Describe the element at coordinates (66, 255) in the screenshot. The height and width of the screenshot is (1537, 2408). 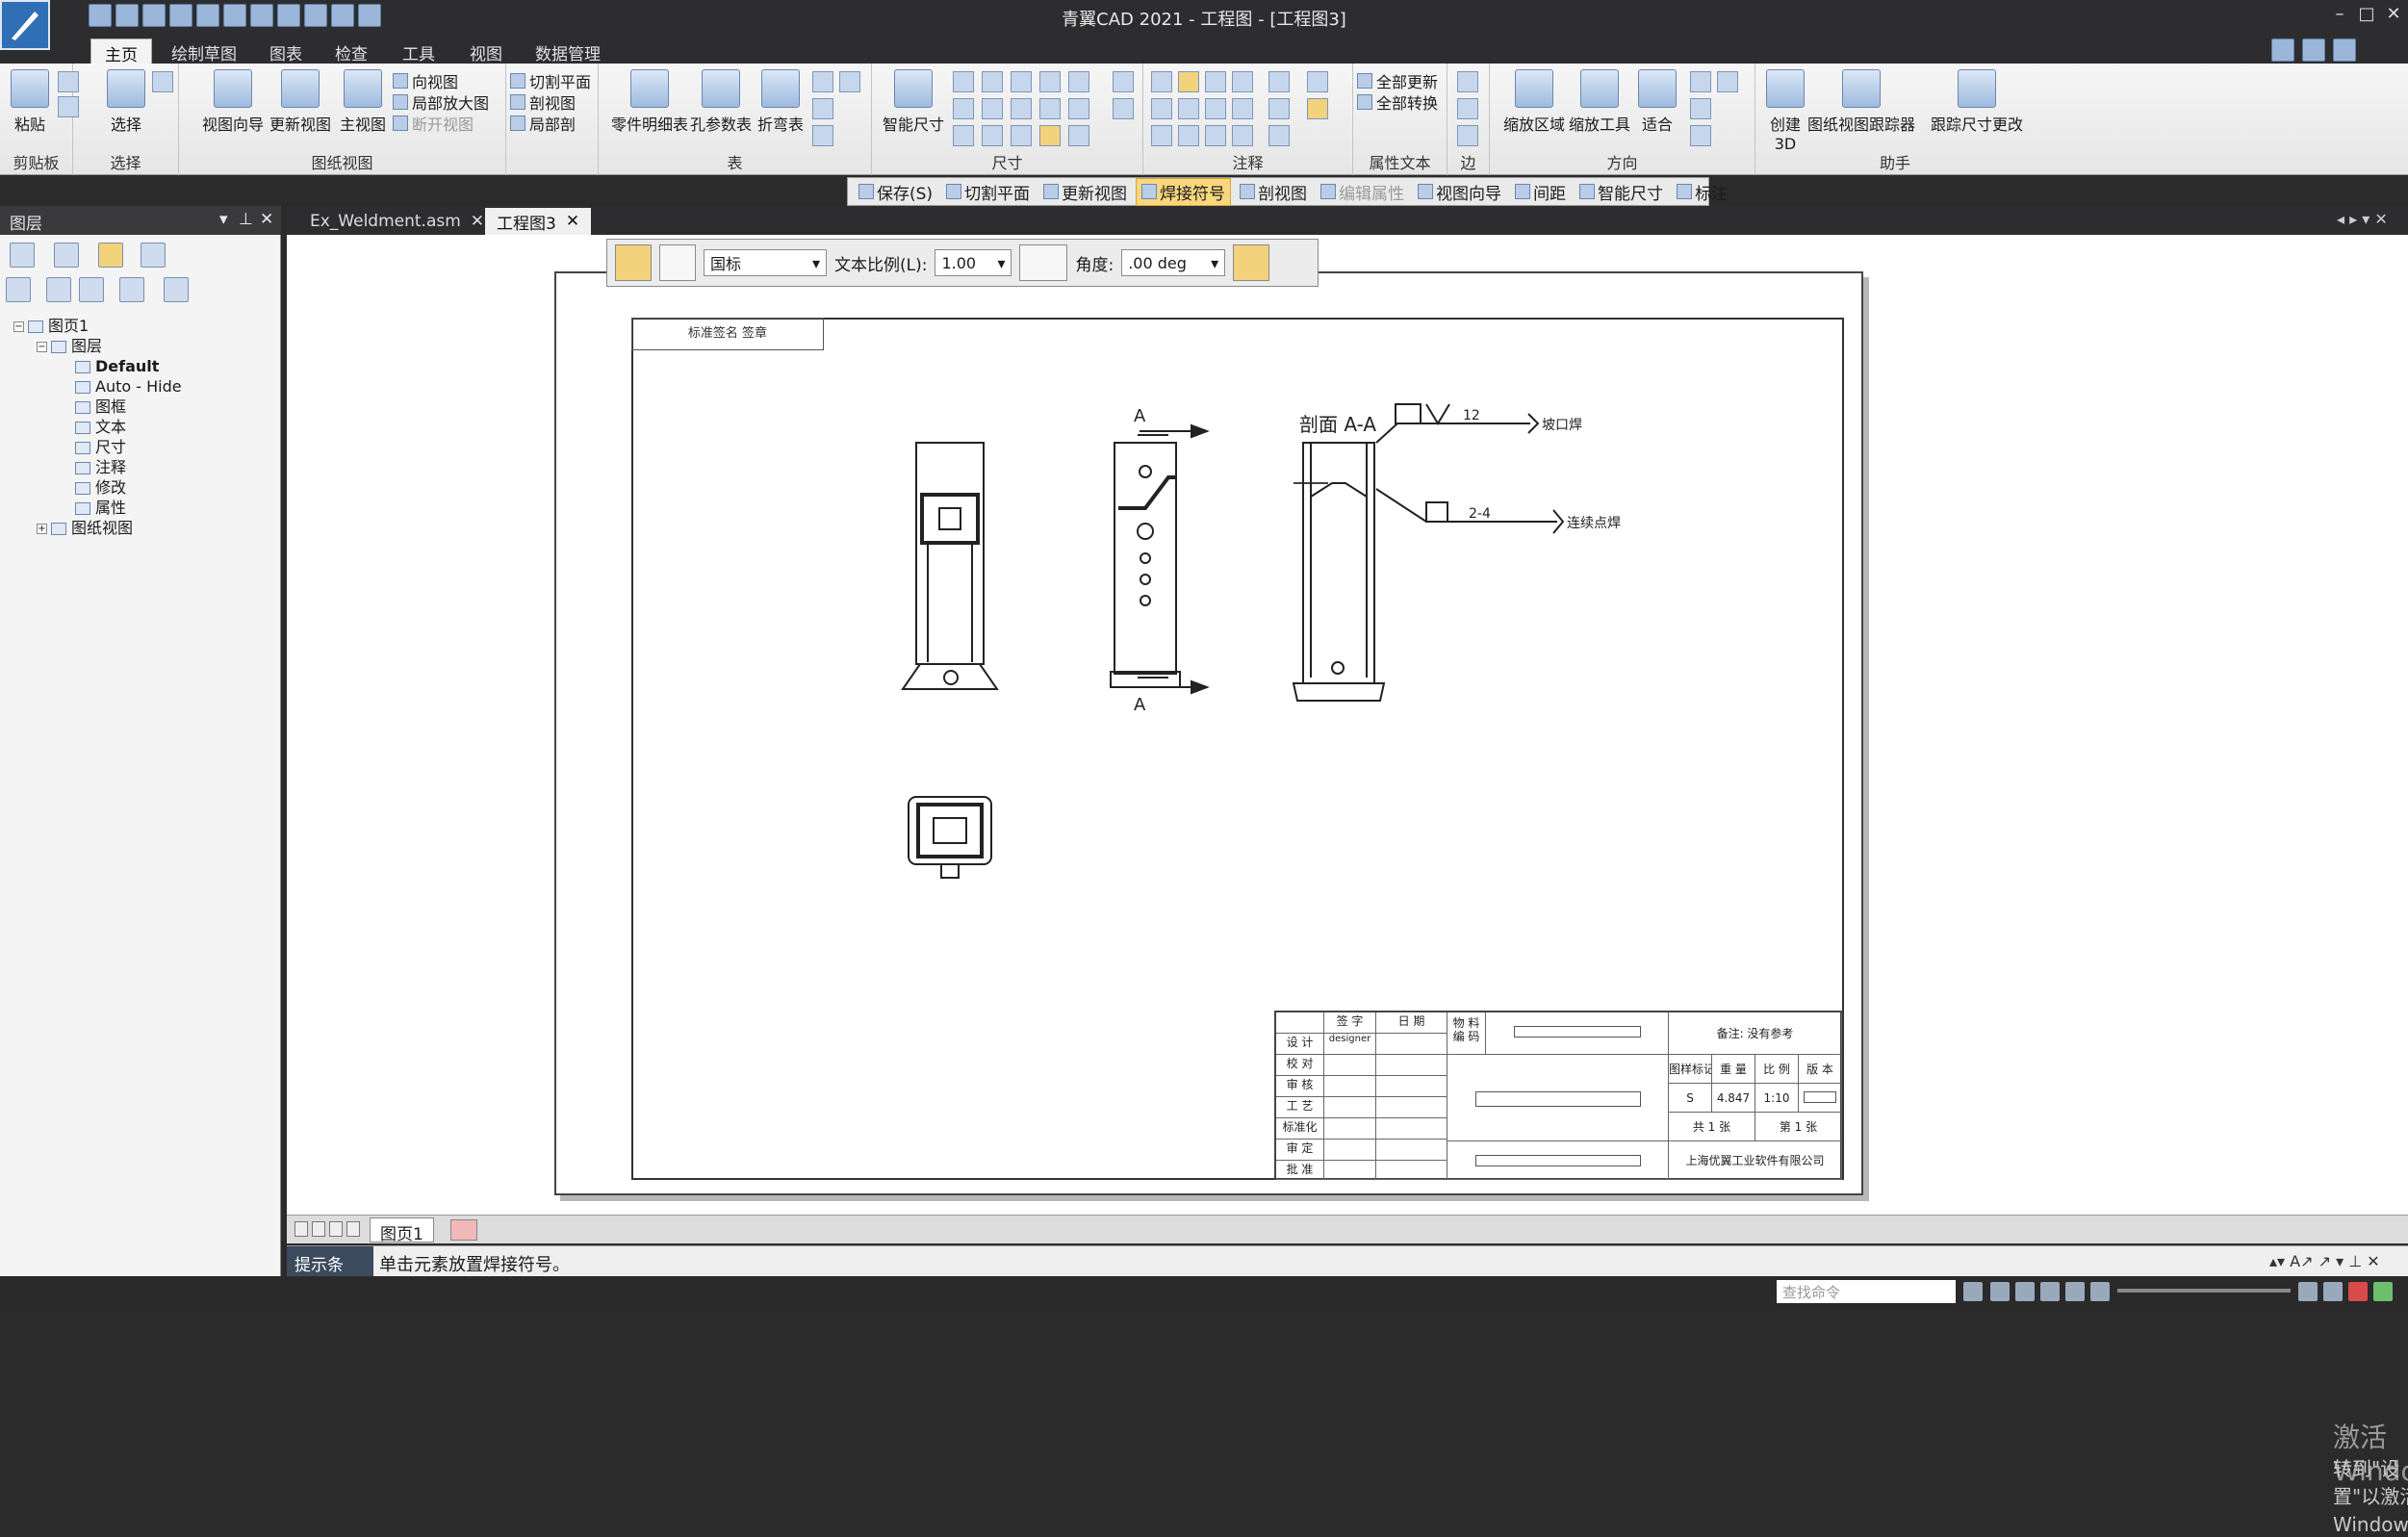
I see `library-tab-icon` at that location.